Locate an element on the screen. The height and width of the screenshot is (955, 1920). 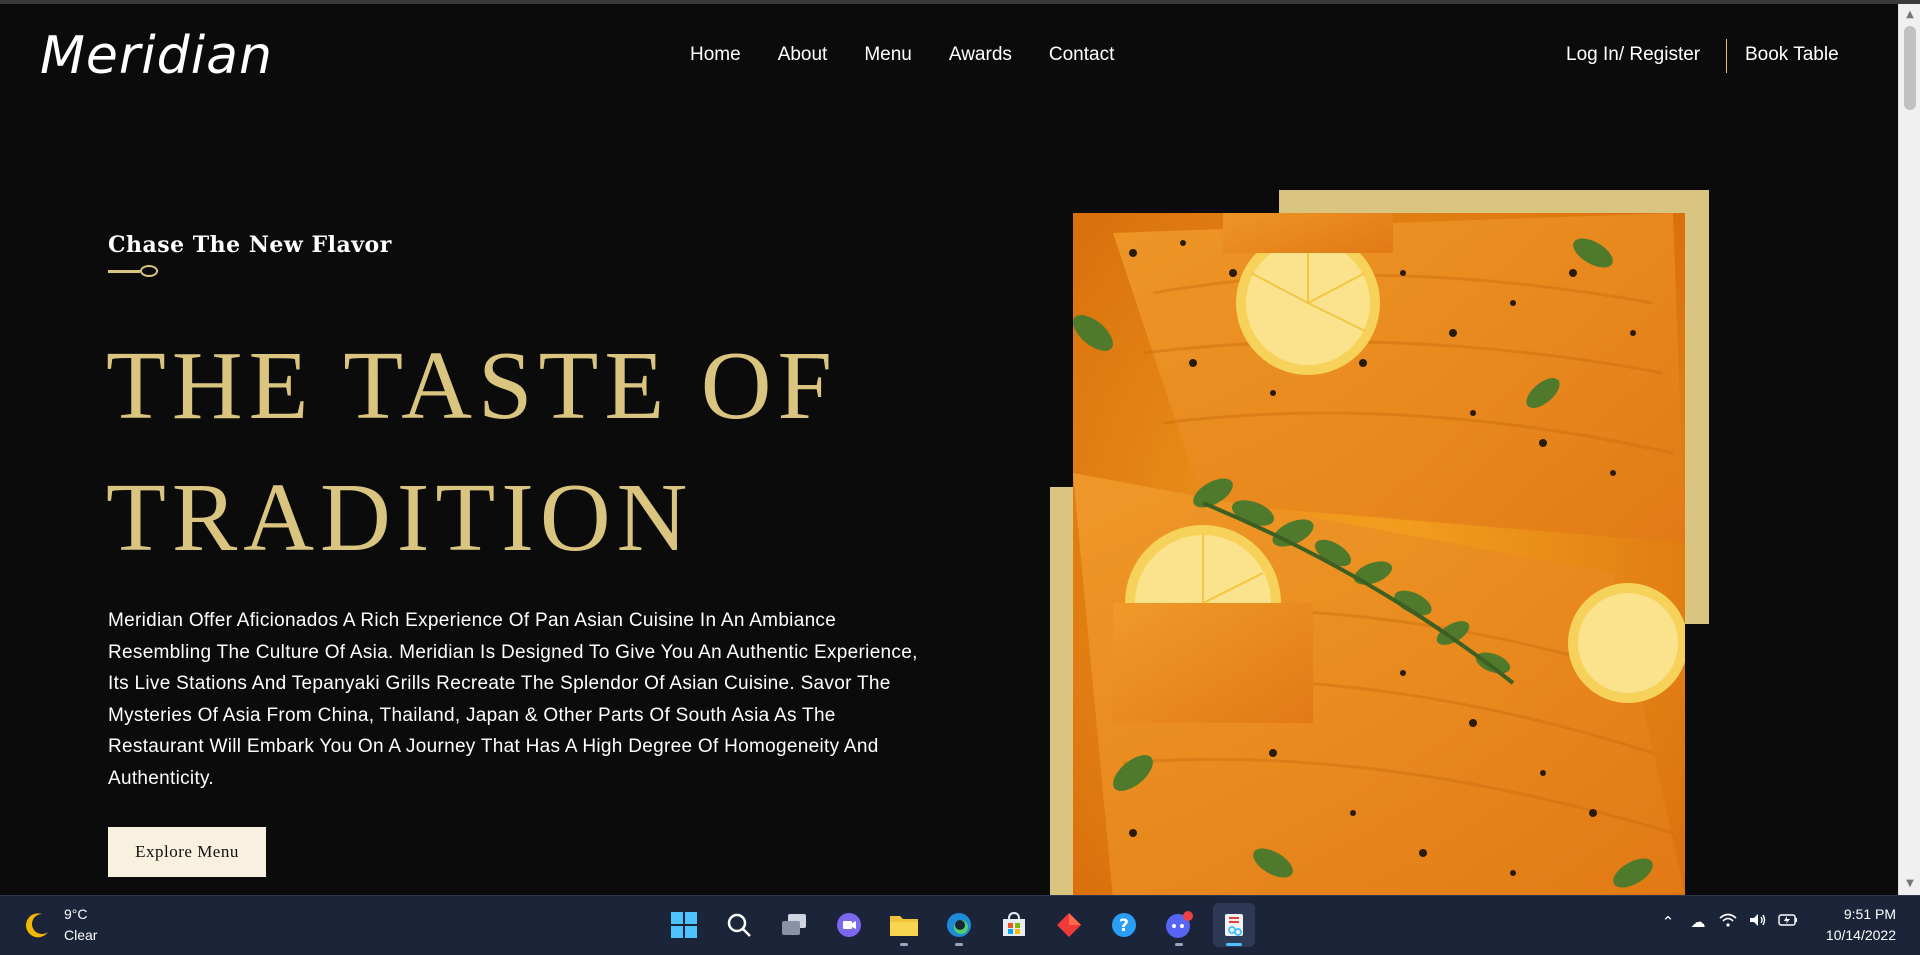
headline-line-1: THE TASTE OF is located at coordinates (472, 386).